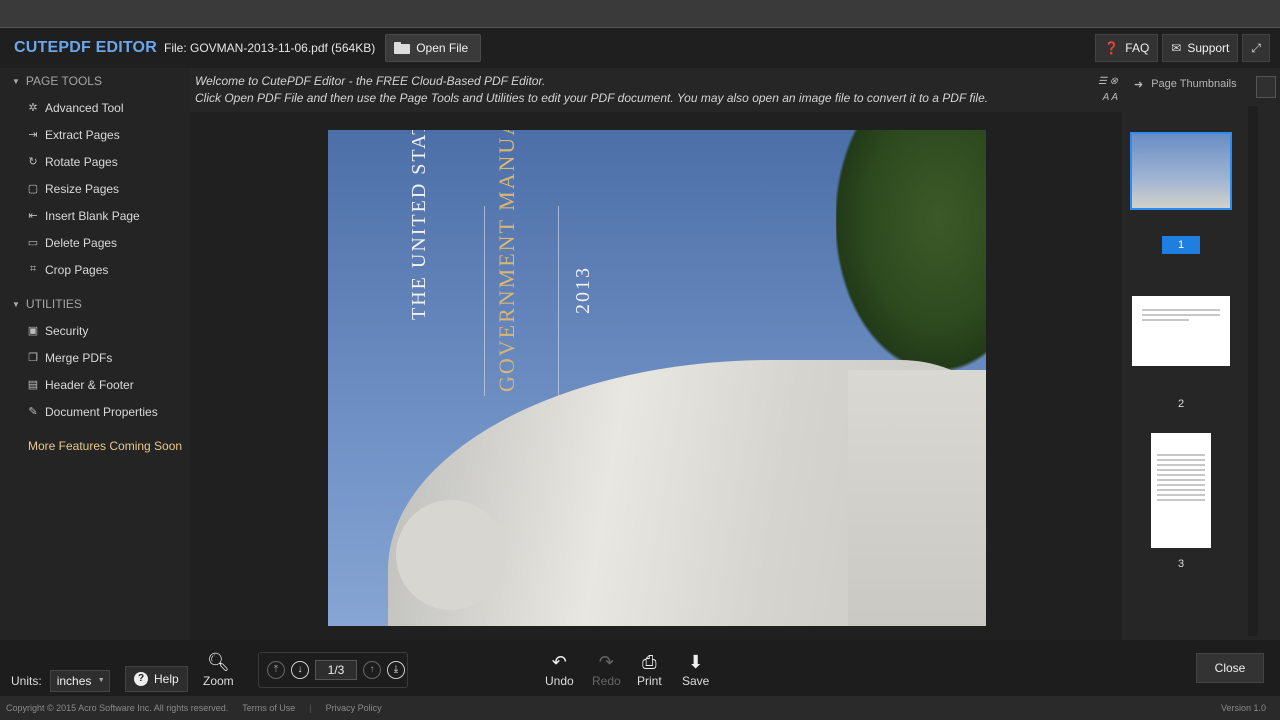 This screenshot has width=1280, height=720. What do you see at coordinates (33, 385) in the screenshot?
I see `header-footer-icon: ▤` at bounding box center [33, 385].